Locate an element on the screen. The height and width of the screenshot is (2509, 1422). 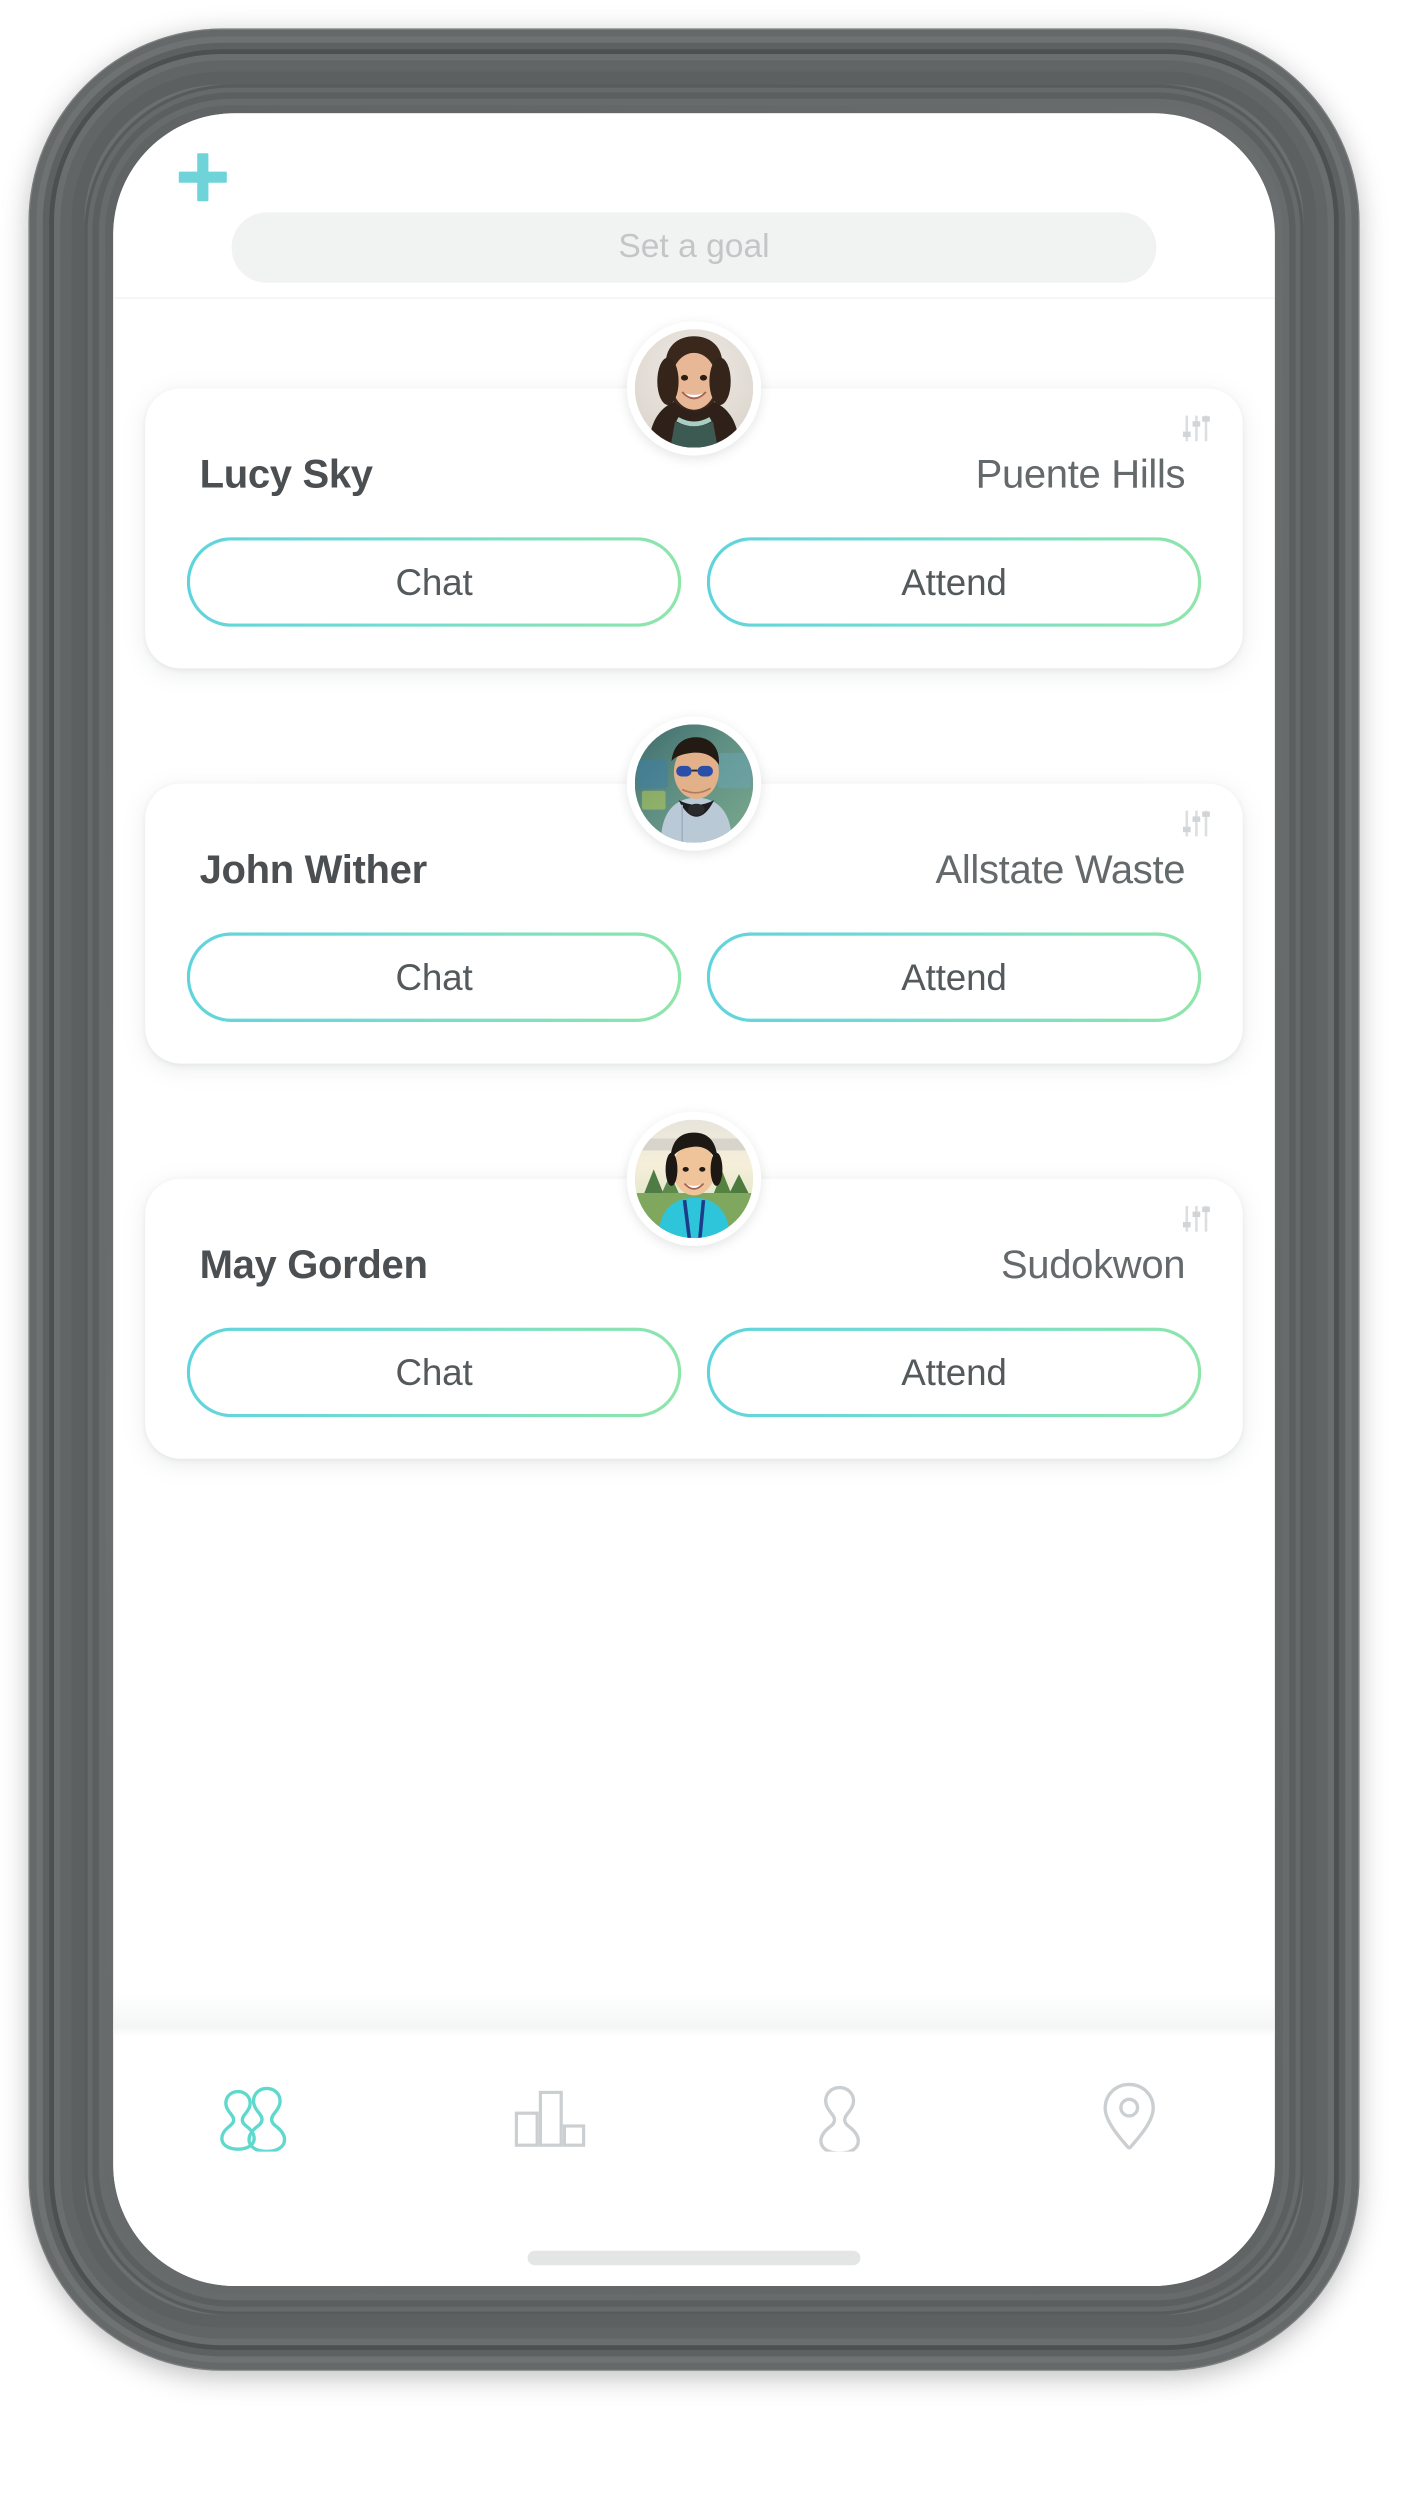
home-indicator is located at coordinates (694, 2257).